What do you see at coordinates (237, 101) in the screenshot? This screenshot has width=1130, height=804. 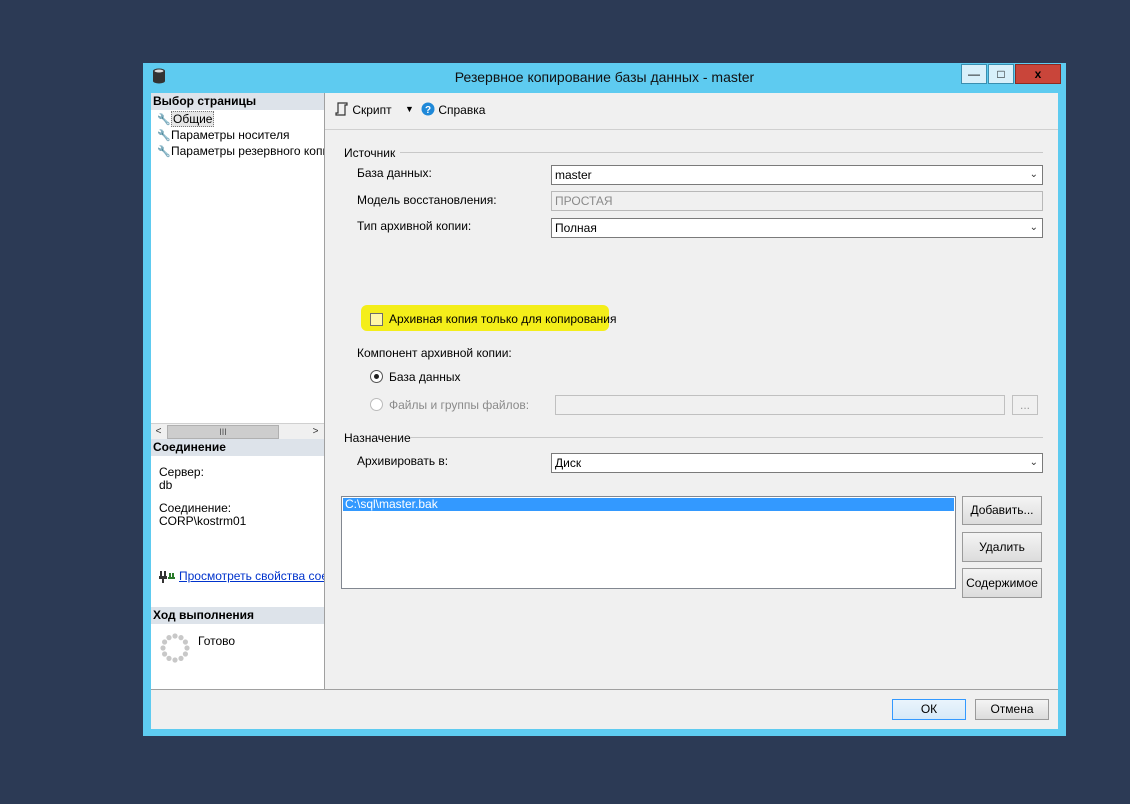 I see `select-page-header: Выбор страницы` at bounding box center [237, 101].